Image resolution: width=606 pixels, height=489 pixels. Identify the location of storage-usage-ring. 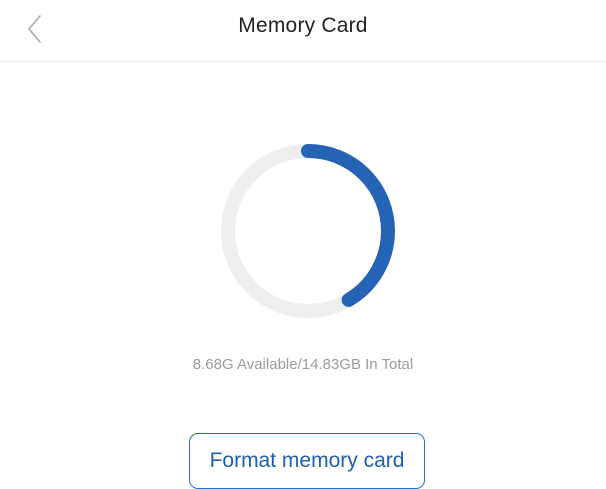
(308, 231).